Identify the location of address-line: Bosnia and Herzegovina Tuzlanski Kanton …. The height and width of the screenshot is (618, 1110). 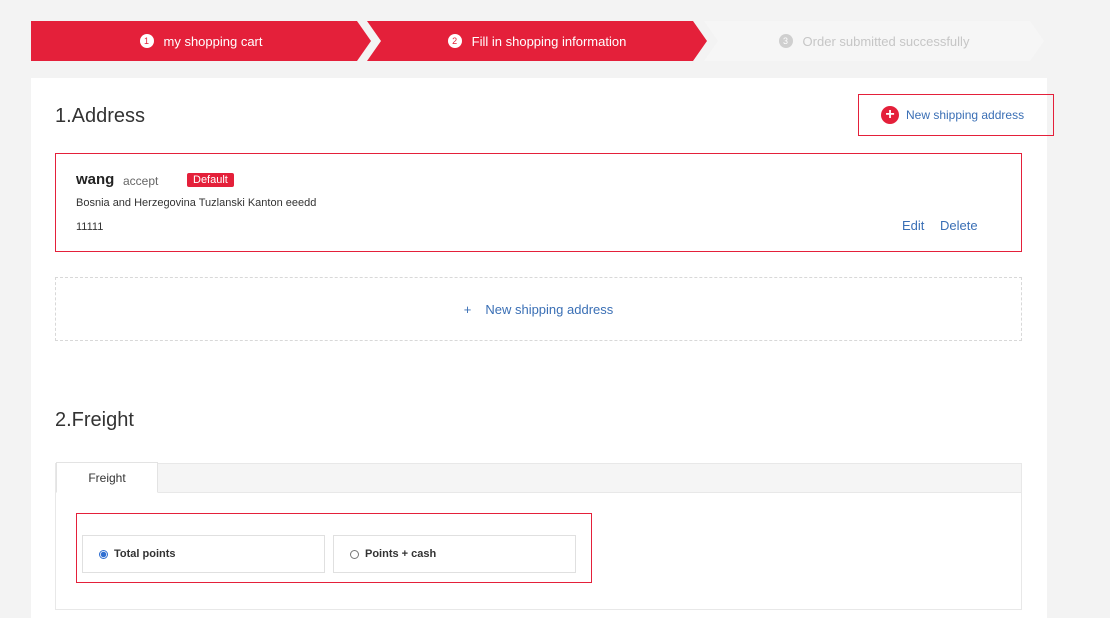
(196, 203).